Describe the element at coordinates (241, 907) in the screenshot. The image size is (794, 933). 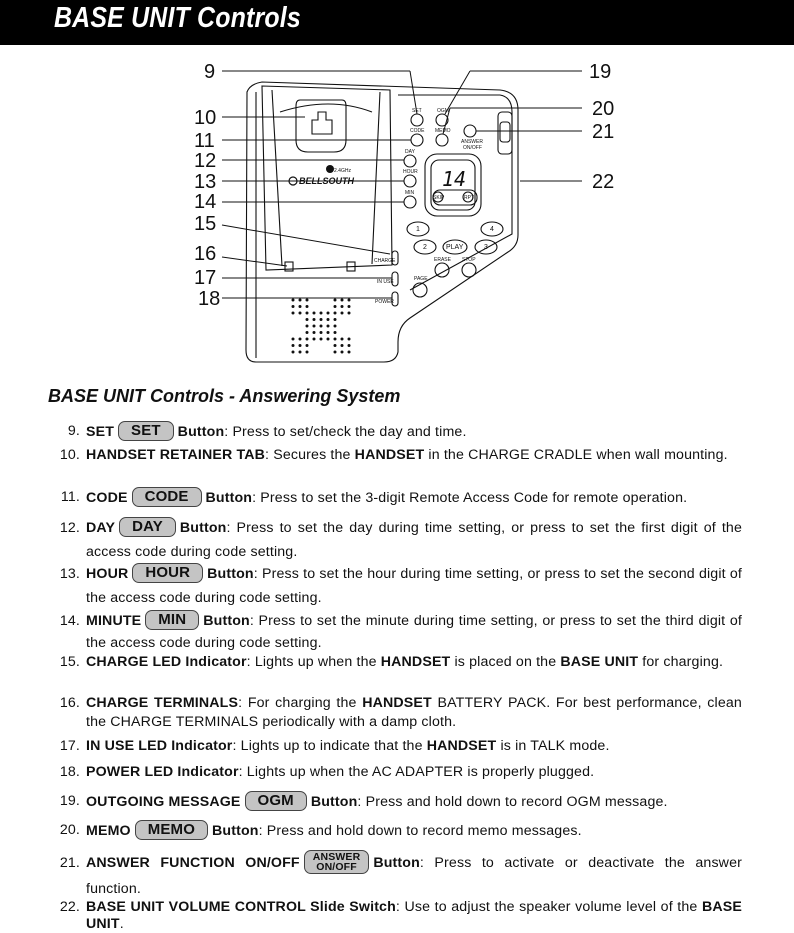
I see `item-name: BASE UNIT VOLUME CONTROL Slide Switch` at that location.